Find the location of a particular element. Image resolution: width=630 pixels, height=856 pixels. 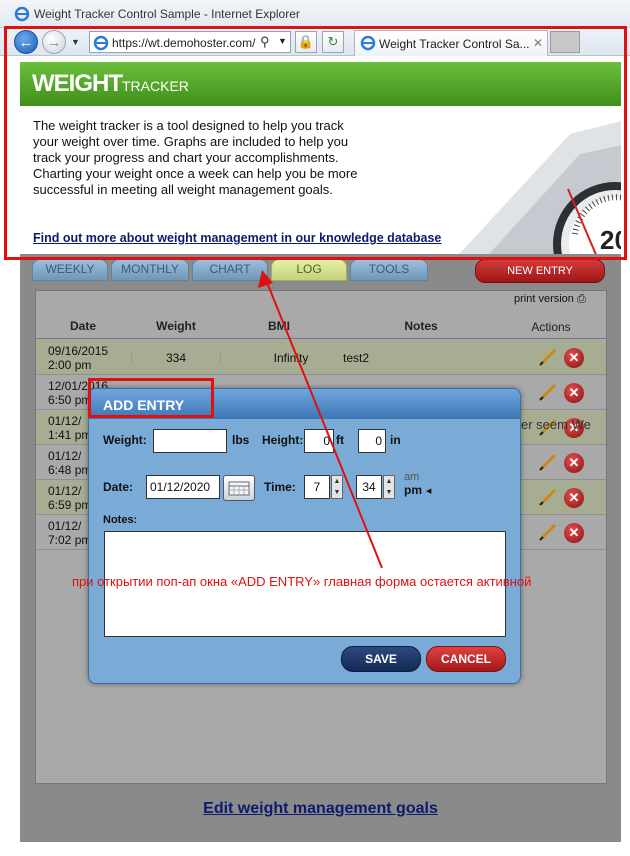

am-option: am is located at coordinates (411, 477).